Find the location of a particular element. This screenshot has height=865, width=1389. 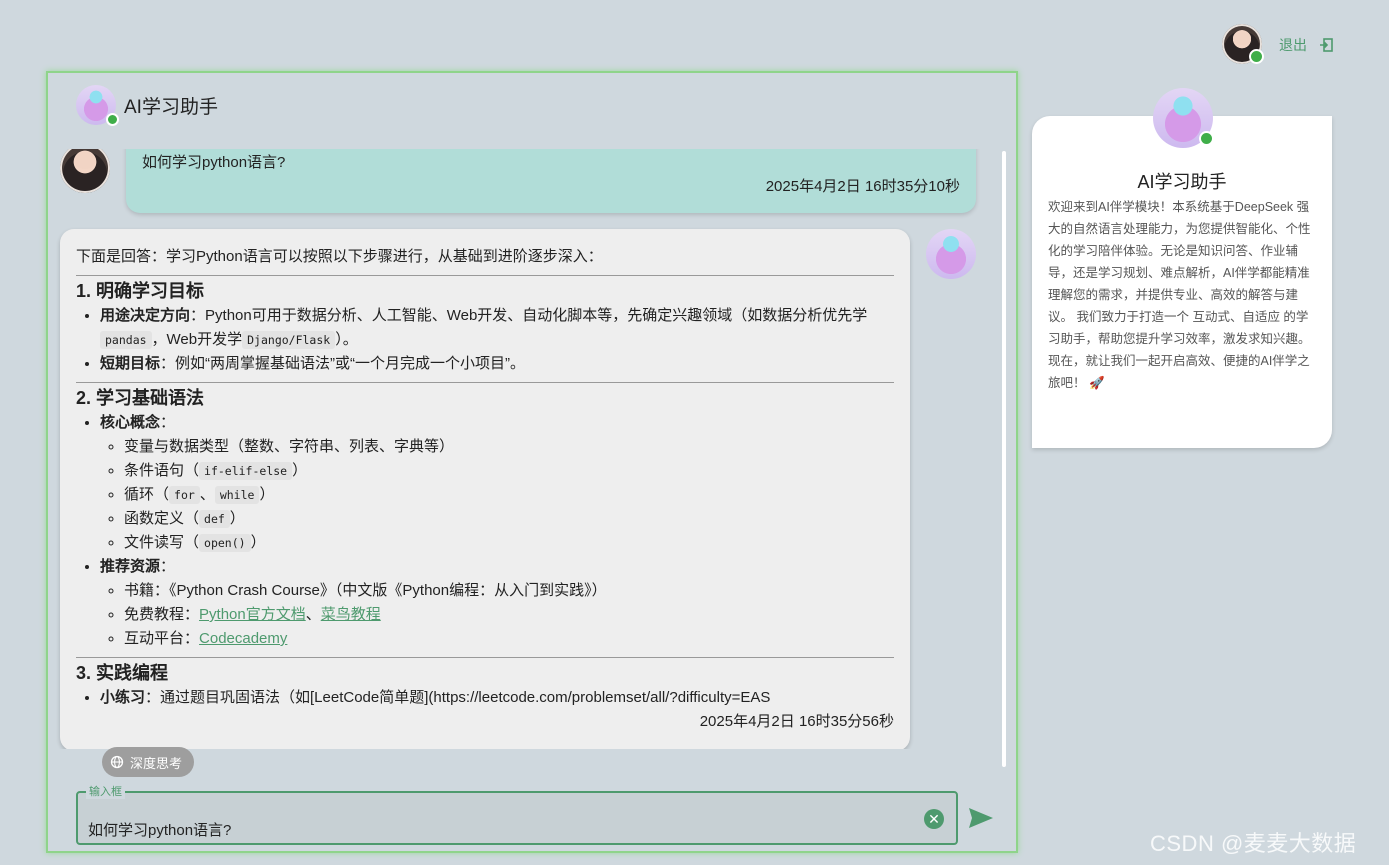

inline-code: def is located at coordinates (214, 519).